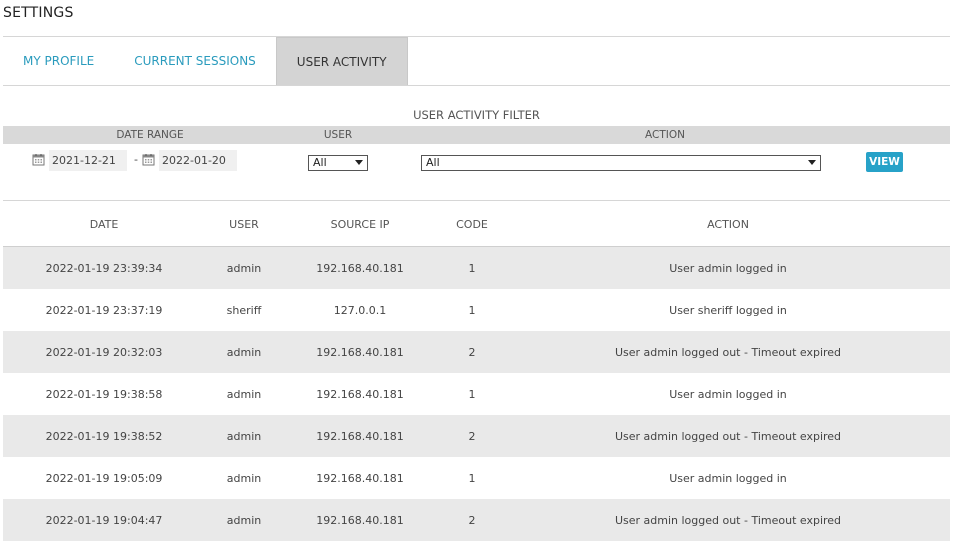 The width and height of the screenshot is (953, 541). What do you see at coordinates (621, 163) in the screenshot?
I see `action-select: All` at bounding box center [621, 163].